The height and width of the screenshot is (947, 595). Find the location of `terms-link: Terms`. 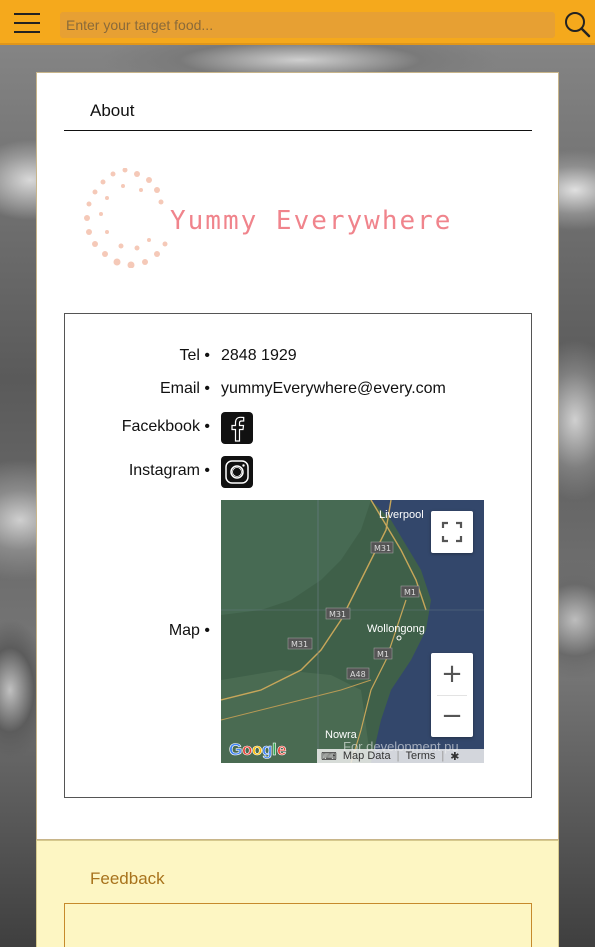

terms-link: Terms is located at coordinates (420, 756).